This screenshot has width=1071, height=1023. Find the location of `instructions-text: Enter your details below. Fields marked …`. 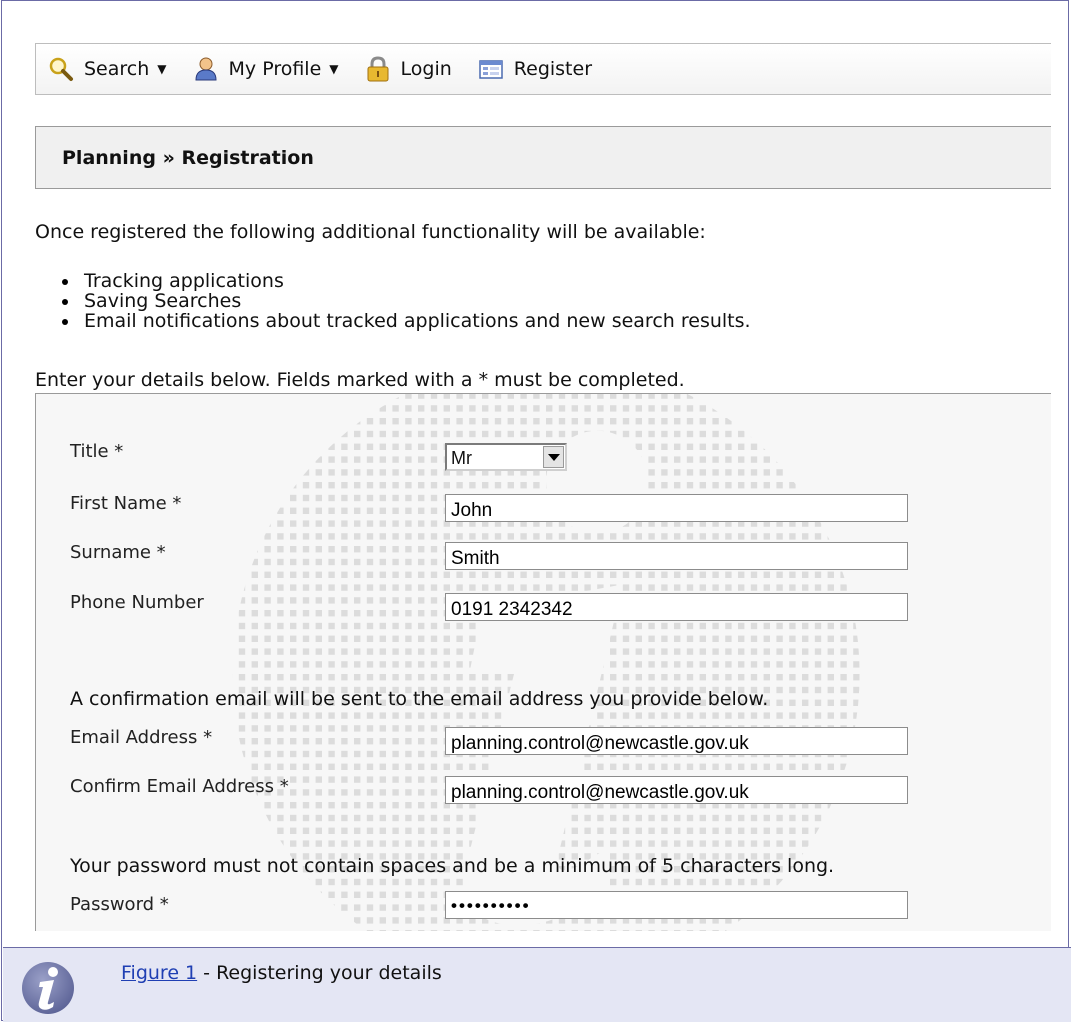

instructions-text: Enter your details below. Fields marked … is located at coordinates (360, 380).